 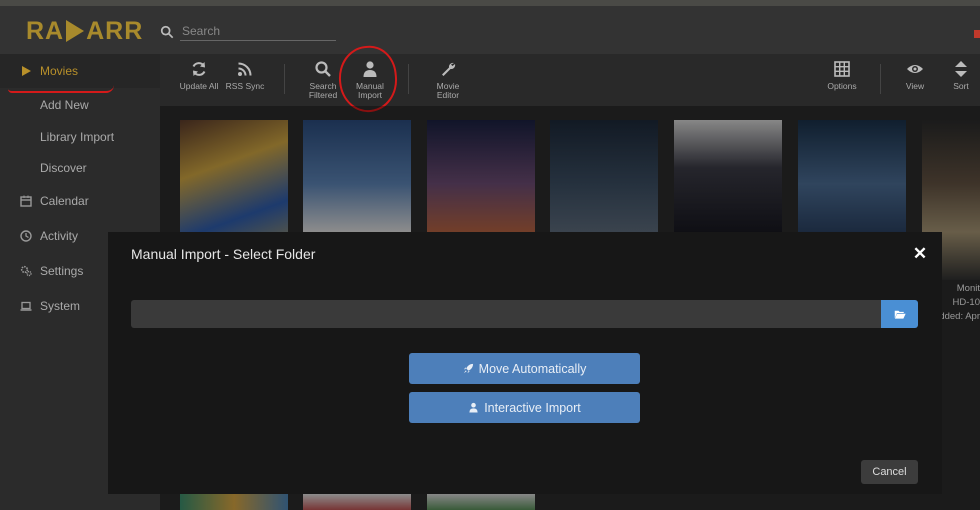 What do you see at coordinates (842, 69) in the screenshot?
I see `grid-icon` at bounding box center [842, 69].